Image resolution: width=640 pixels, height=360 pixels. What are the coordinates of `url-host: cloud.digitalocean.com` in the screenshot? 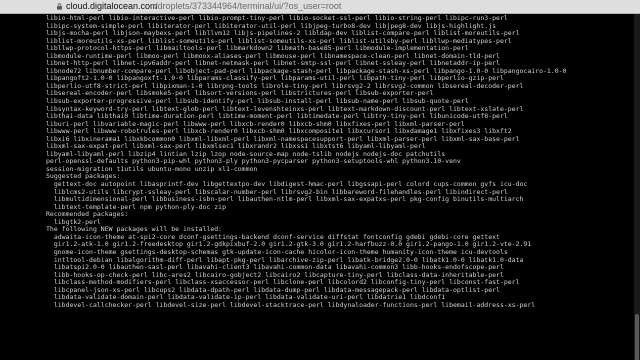 It's located at (112, 6).